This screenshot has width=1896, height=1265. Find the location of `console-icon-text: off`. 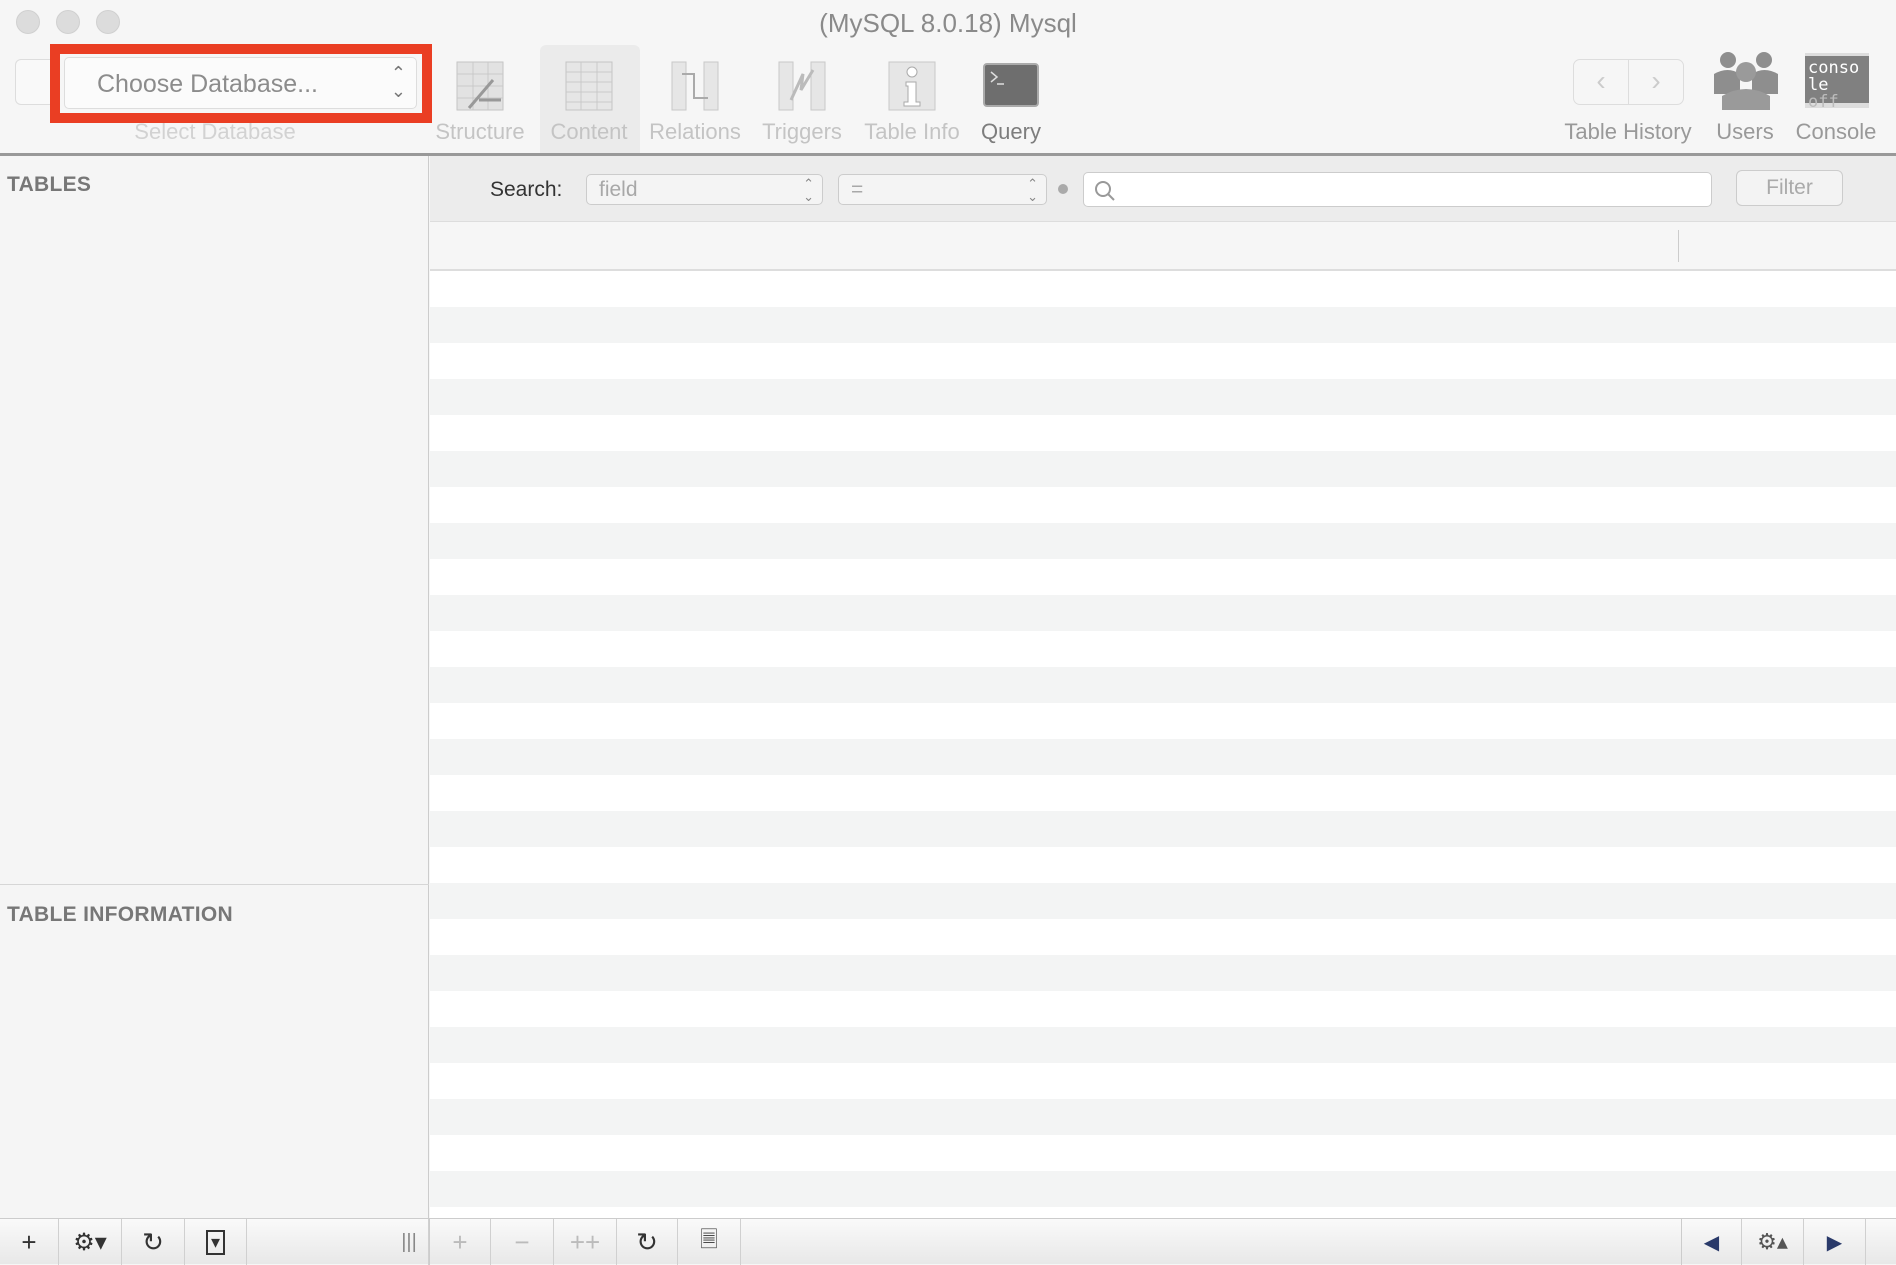

console-icon-text: off is located at coordinates (1823, 102).